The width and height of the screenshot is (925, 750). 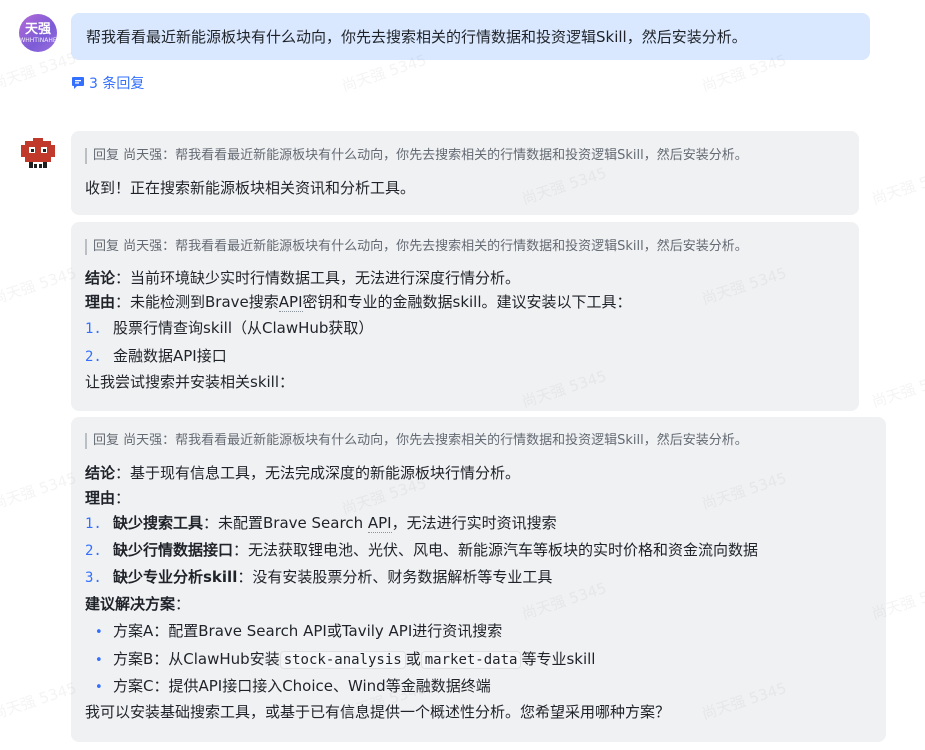 I want to click on suggest-colon: ：, so click(x=183, y=604).